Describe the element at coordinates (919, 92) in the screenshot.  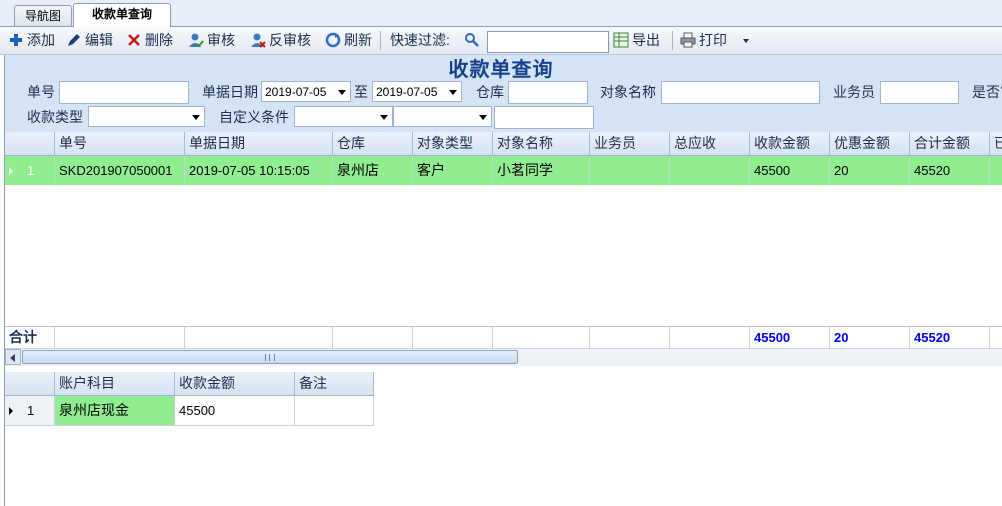
I see `salesman-input` at that location.